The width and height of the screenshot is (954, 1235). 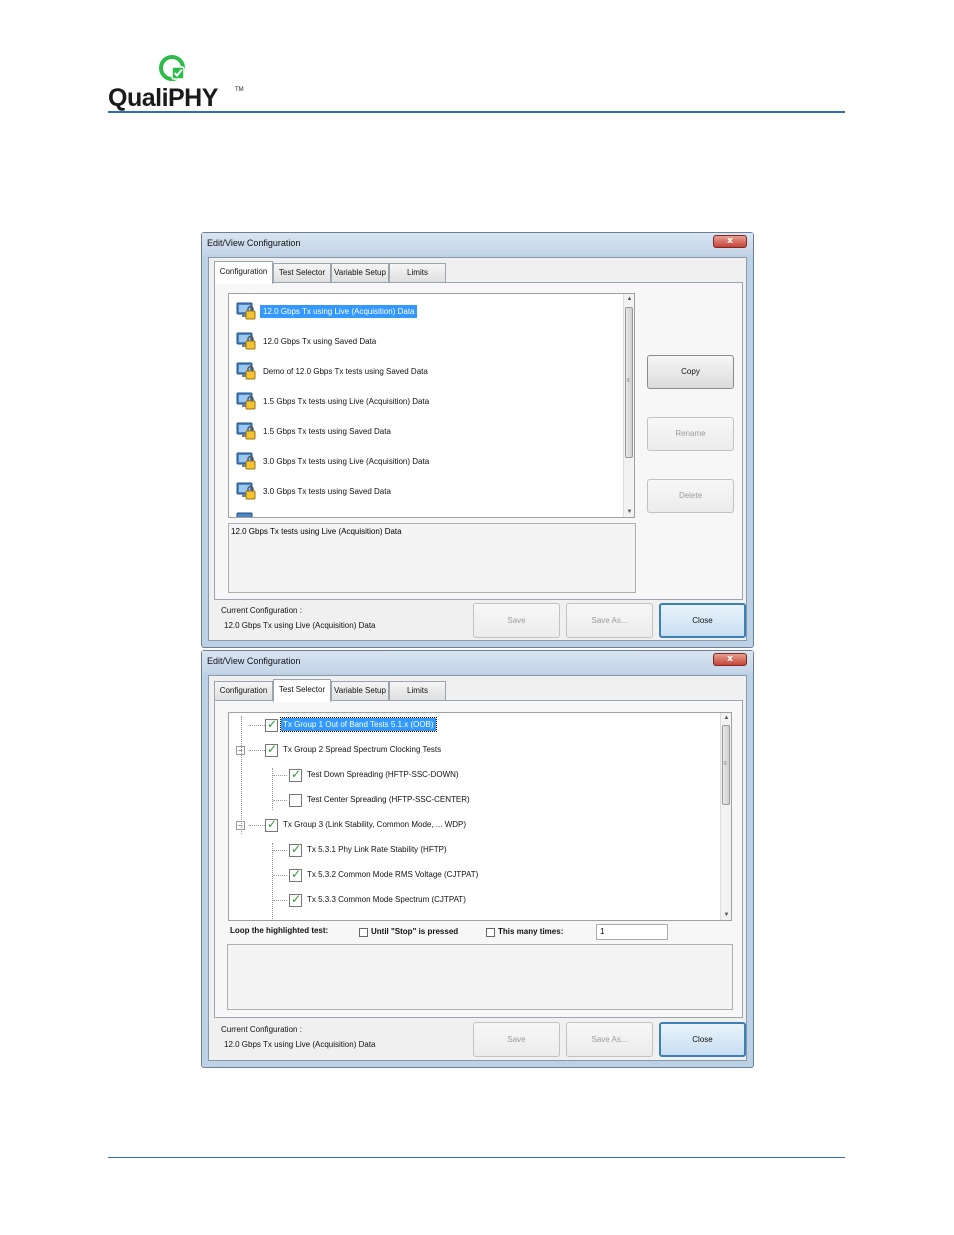 What do you see at coordinates (327, 491) in the screenshot?
I see `configuration-item-label: 3.0 Gbps Tx tests using Saved Data` at bounding box center [327, 491].